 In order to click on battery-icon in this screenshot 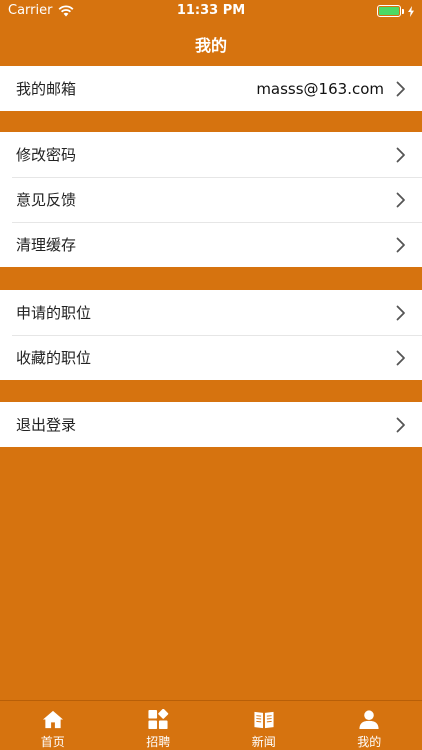, I will do `click(389, 11)`.